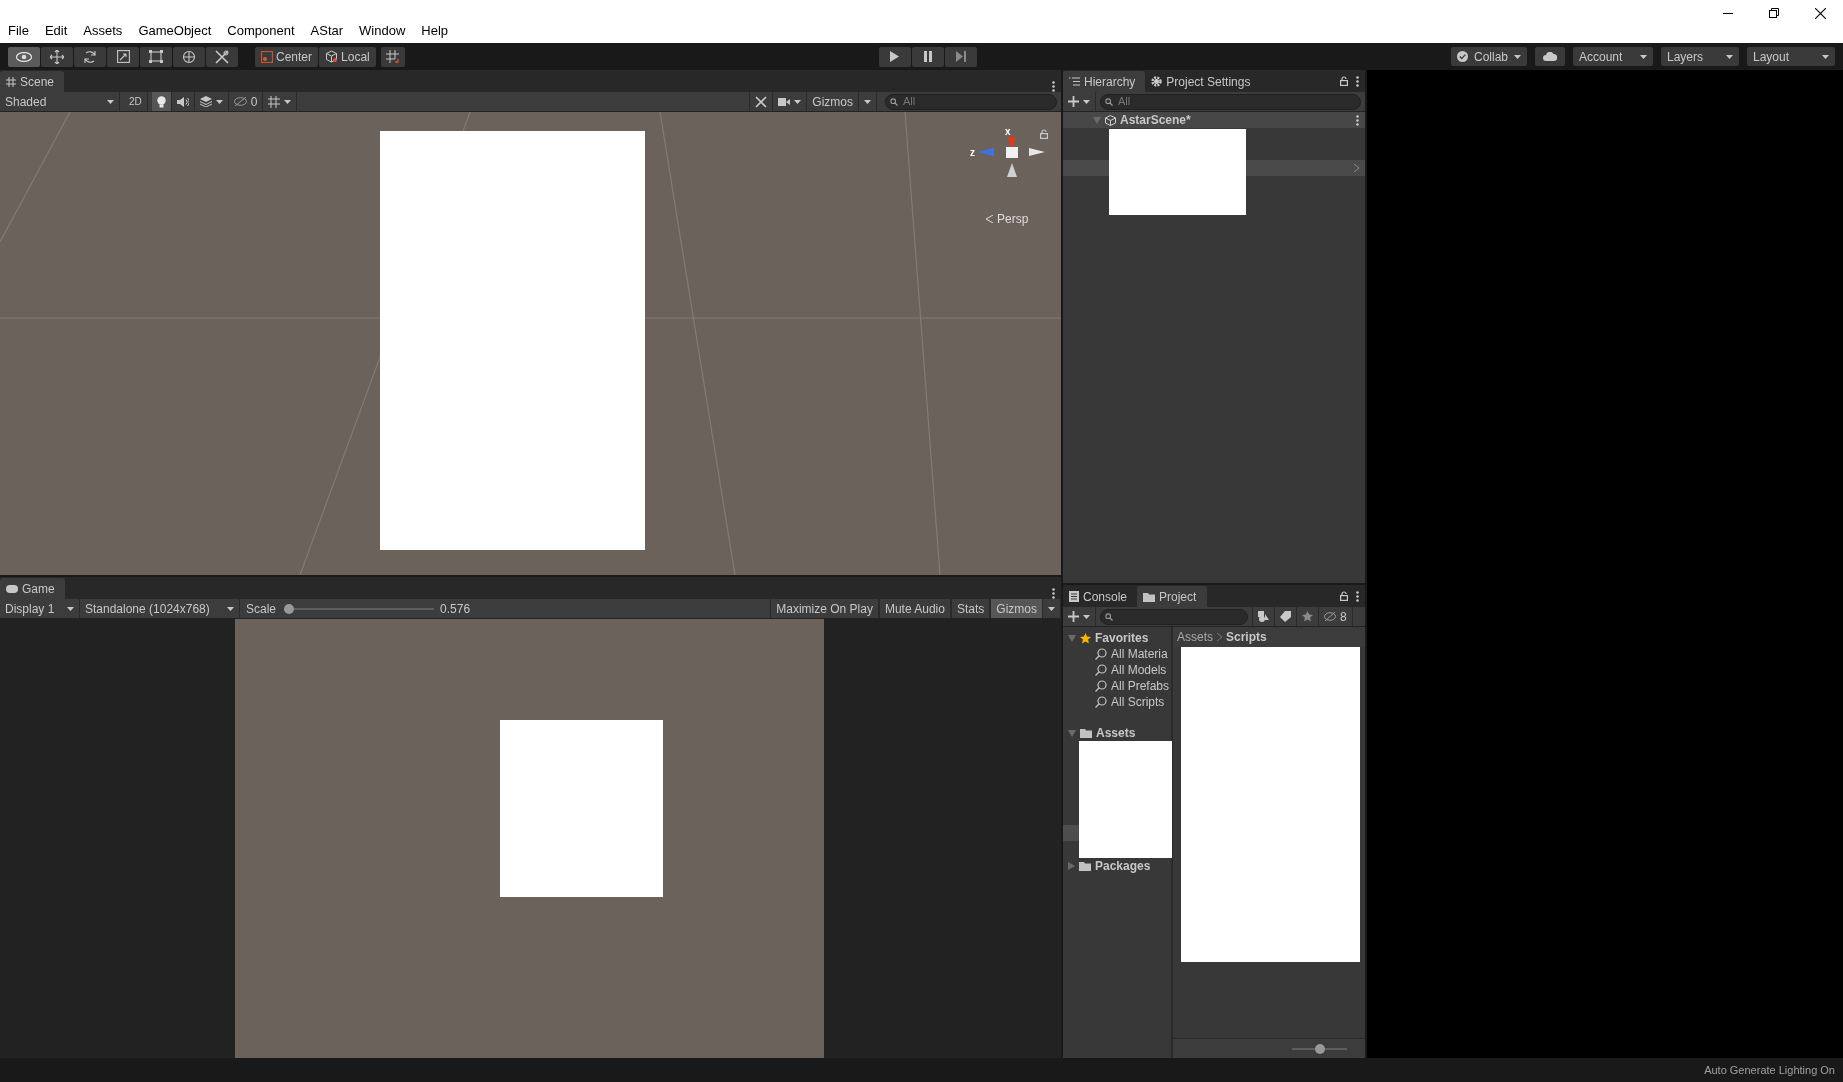 The width and height of the screenshot is (1843, 1082). Describe the element at coordinates (222, 56) in the screenshot. I see `custom-tool-button` at that location.